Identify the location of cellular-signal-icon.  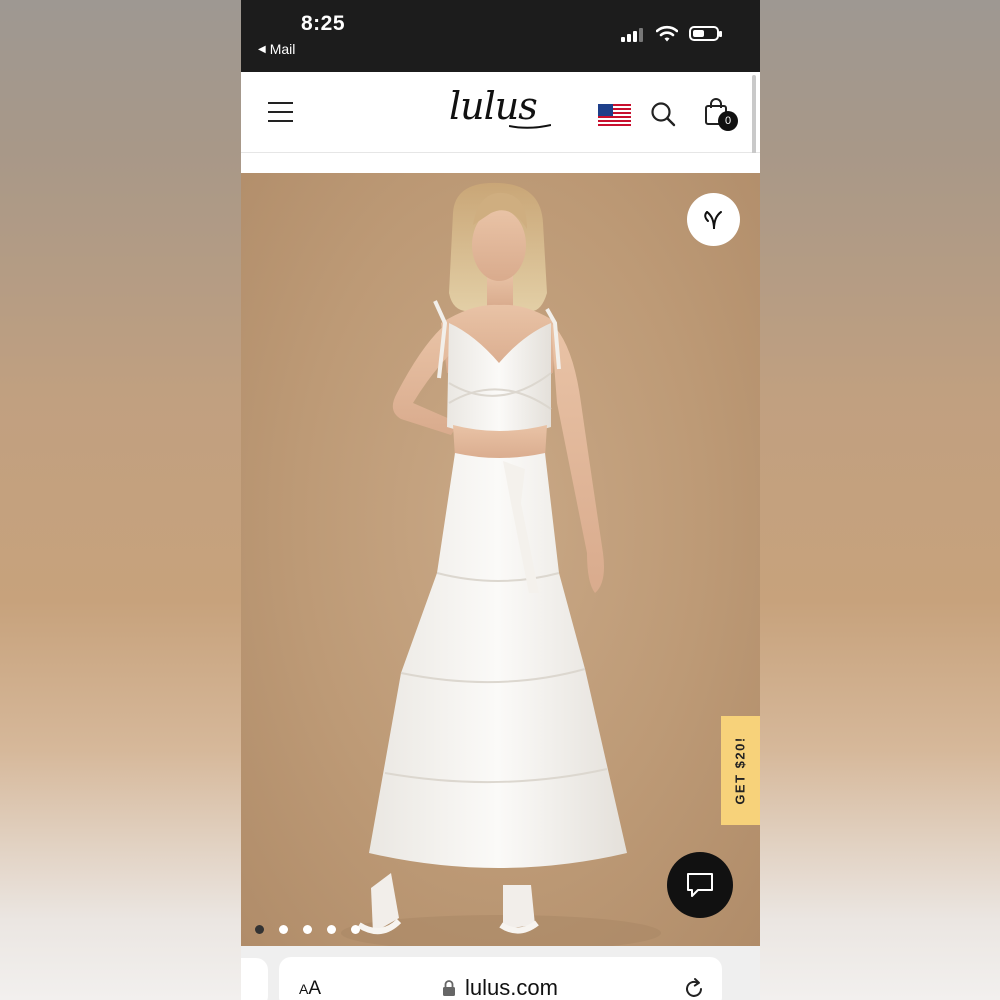
(632, 35).